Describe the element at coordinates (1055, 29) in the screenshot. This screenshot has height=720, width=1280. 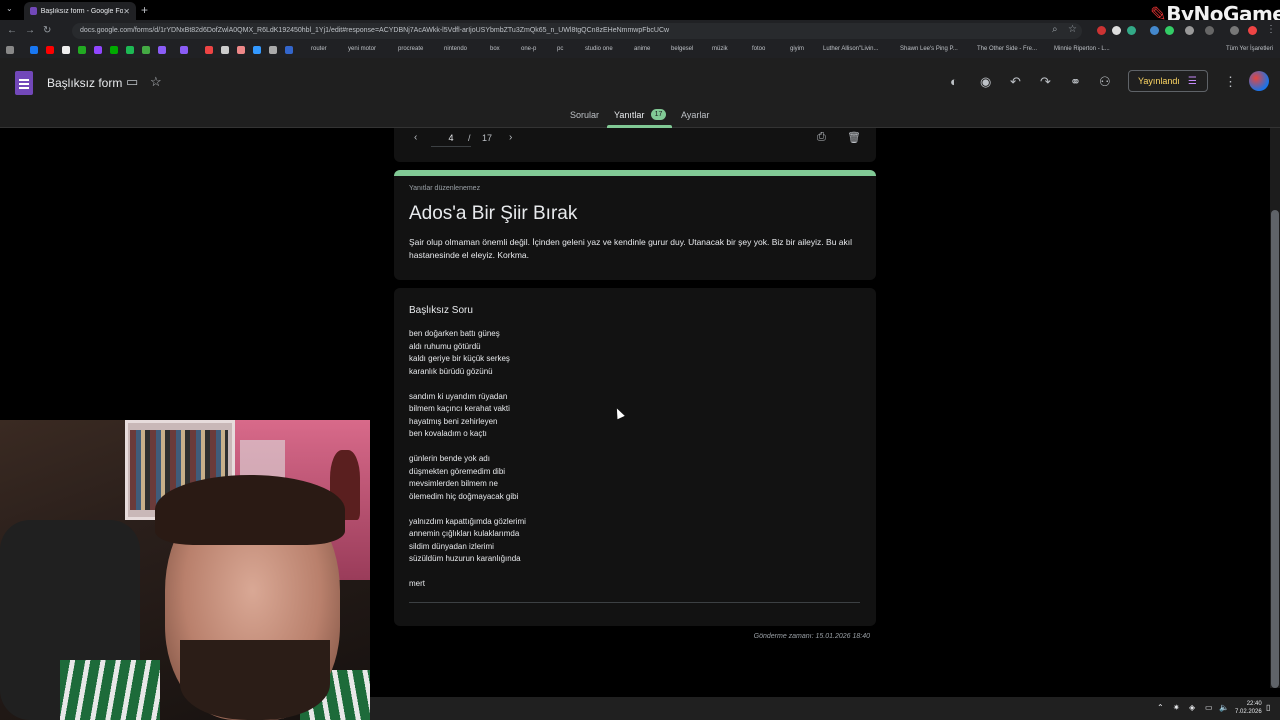
I see `zoom-search-icon: ⌕` at that location.